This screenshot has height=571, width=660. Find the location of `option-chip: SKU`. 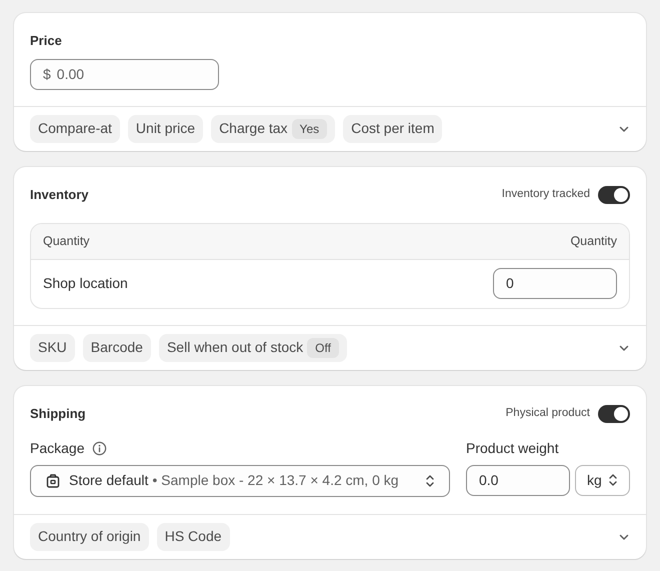

option-chip: SKU is located at coordinates (52, 348).